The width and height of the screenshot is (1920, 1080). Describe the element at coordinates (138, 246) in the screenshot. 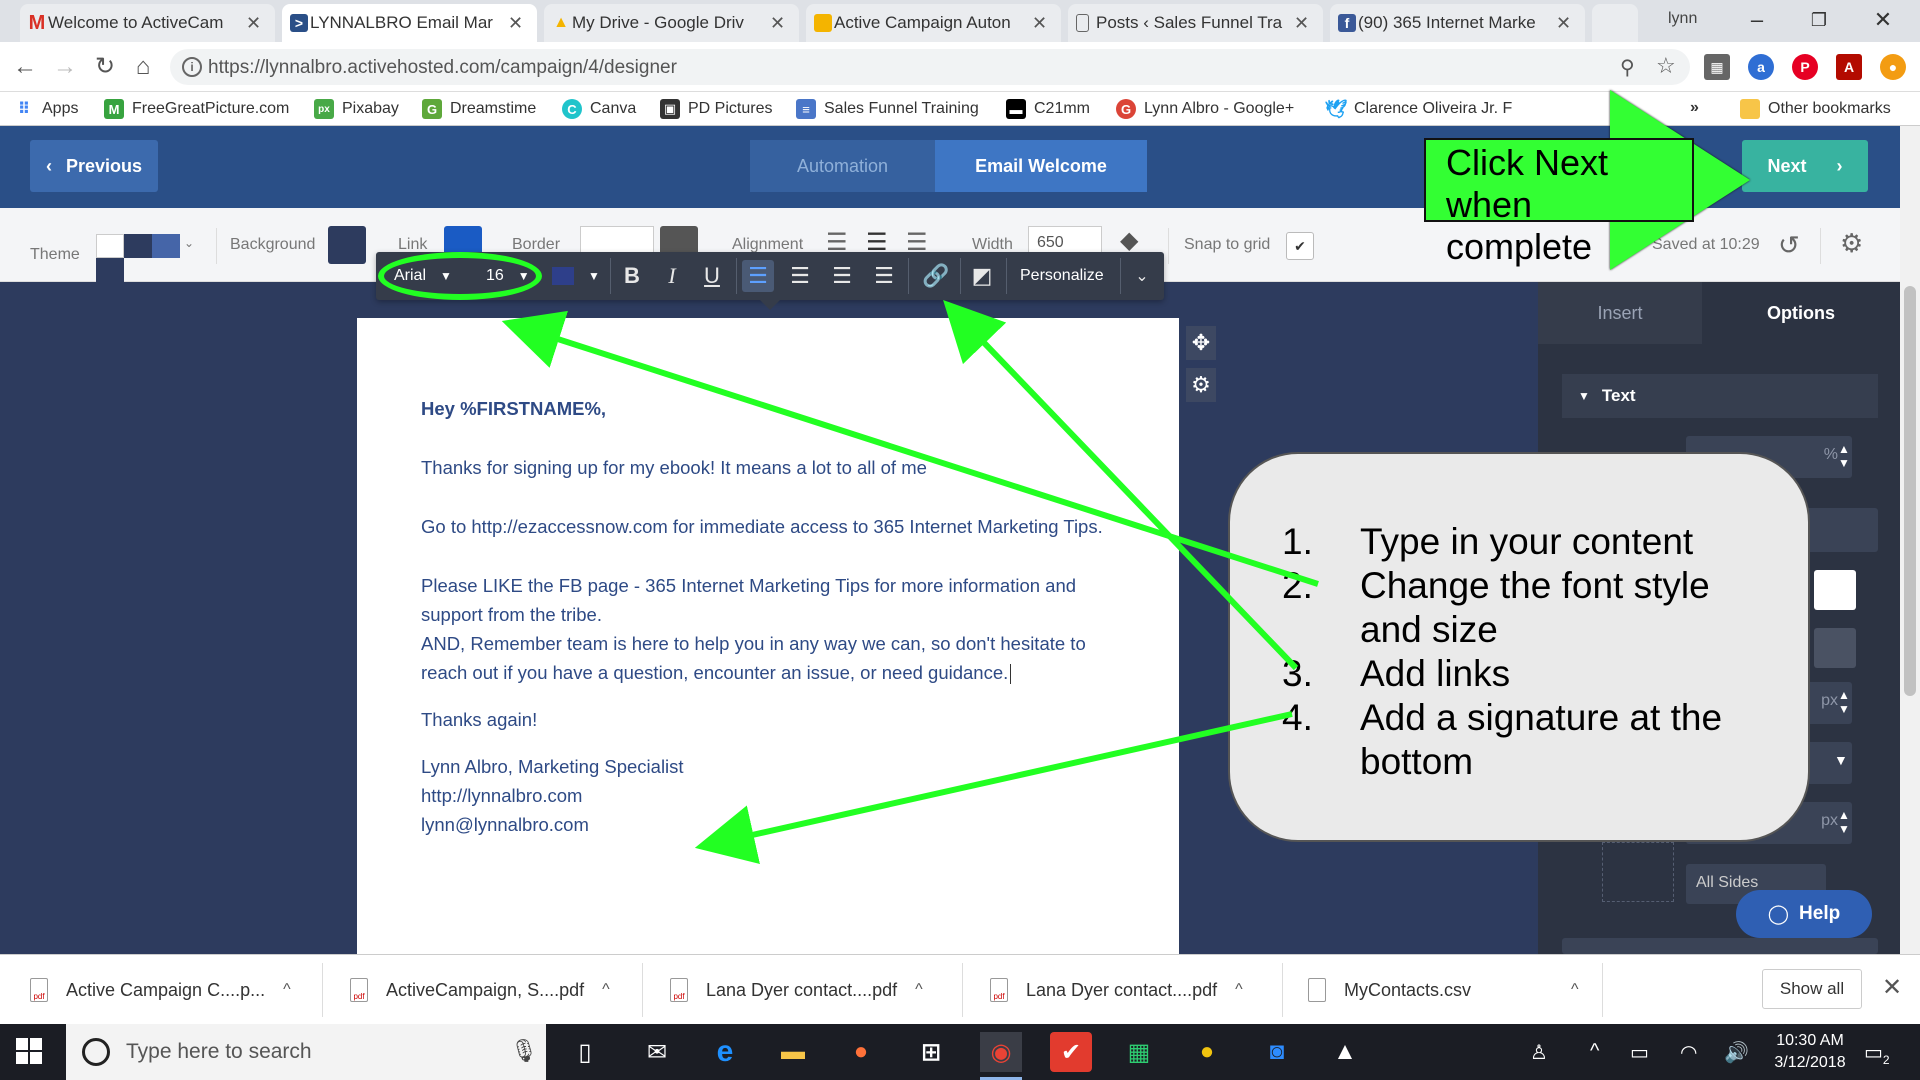

I see `theme-swatch` at that location.